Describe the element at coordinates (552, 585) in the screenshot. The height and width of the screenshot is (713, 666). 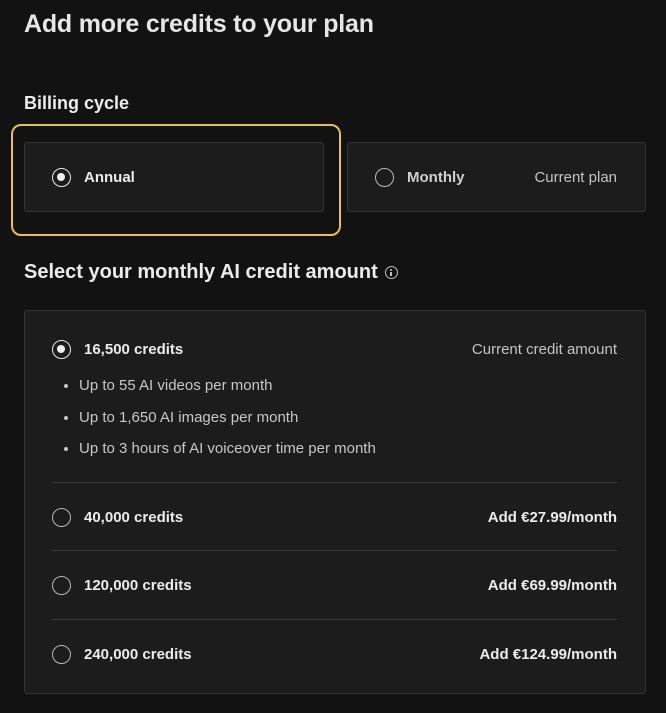
I see `credit-option-price: Add €69.99/month` at that location.